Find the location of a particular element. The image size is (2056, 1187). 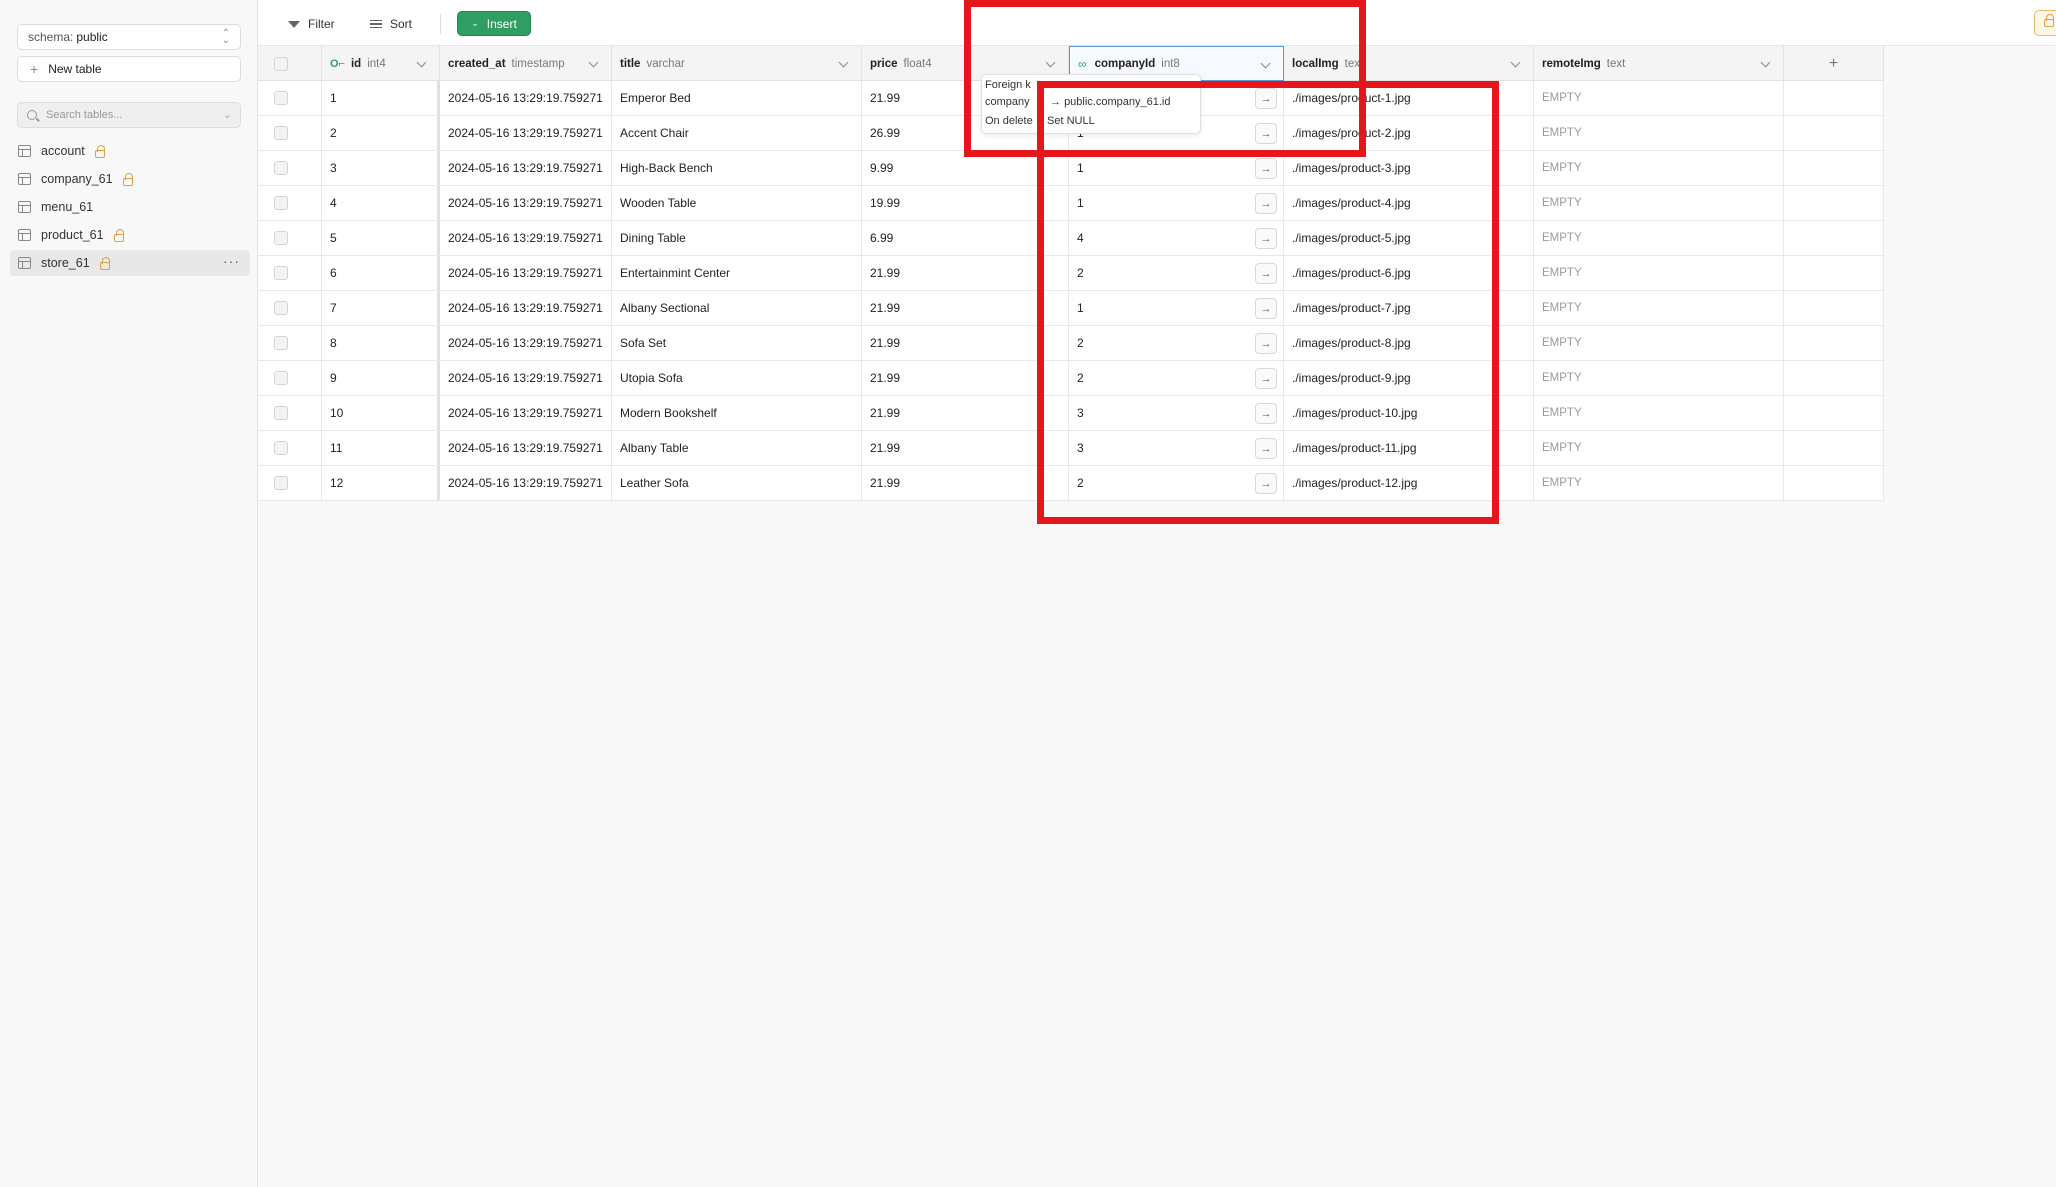

table-cell: 3 is located at coordinates (381, 168).